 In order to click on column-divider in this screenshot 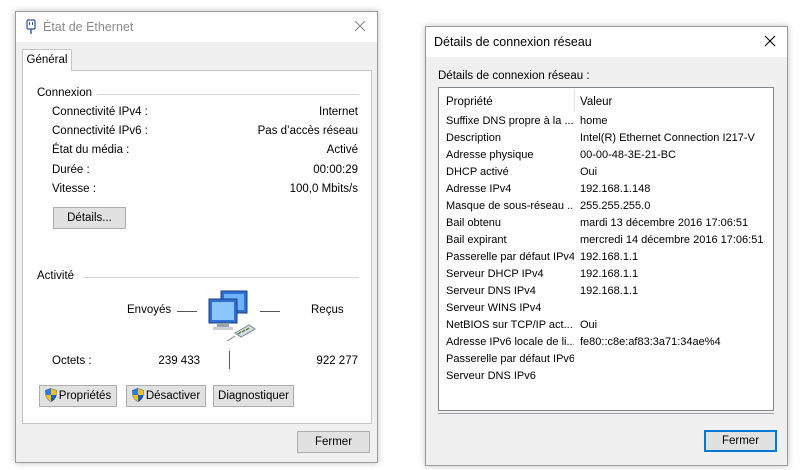, I will do `click(574, 101)`.